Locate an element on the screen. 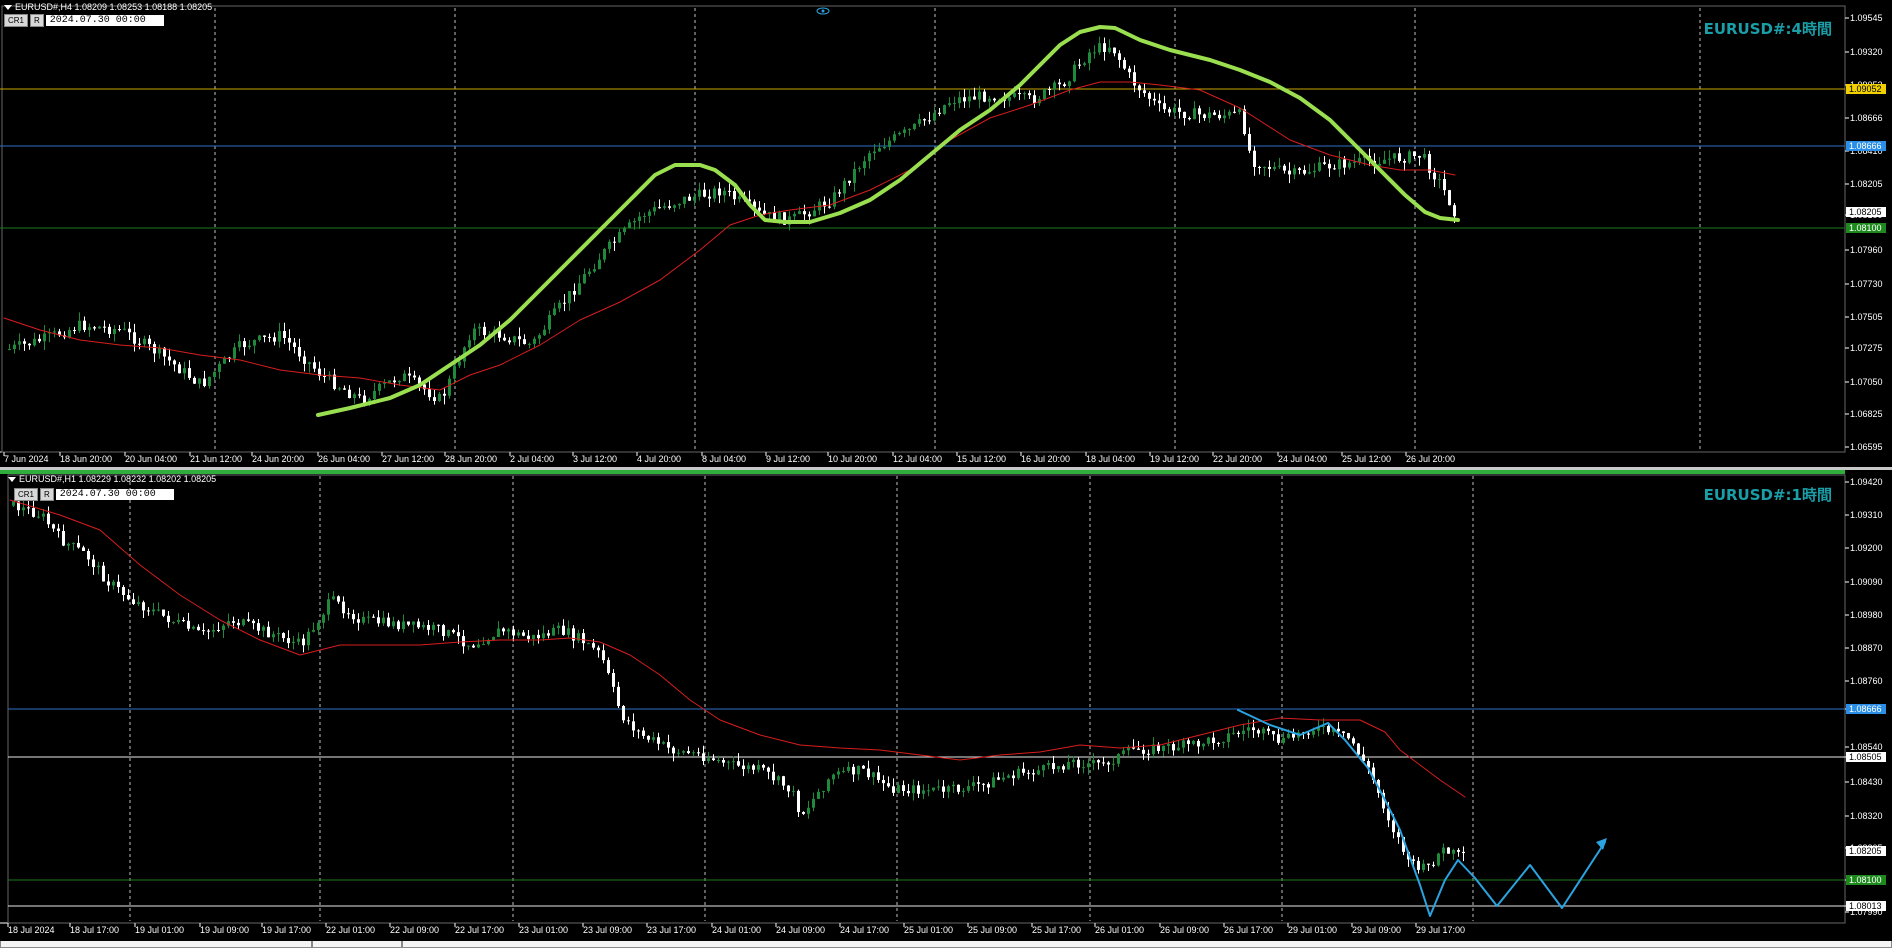  h1-time-label: 22 Jul 17:00 is located at coordinates (479, 930).